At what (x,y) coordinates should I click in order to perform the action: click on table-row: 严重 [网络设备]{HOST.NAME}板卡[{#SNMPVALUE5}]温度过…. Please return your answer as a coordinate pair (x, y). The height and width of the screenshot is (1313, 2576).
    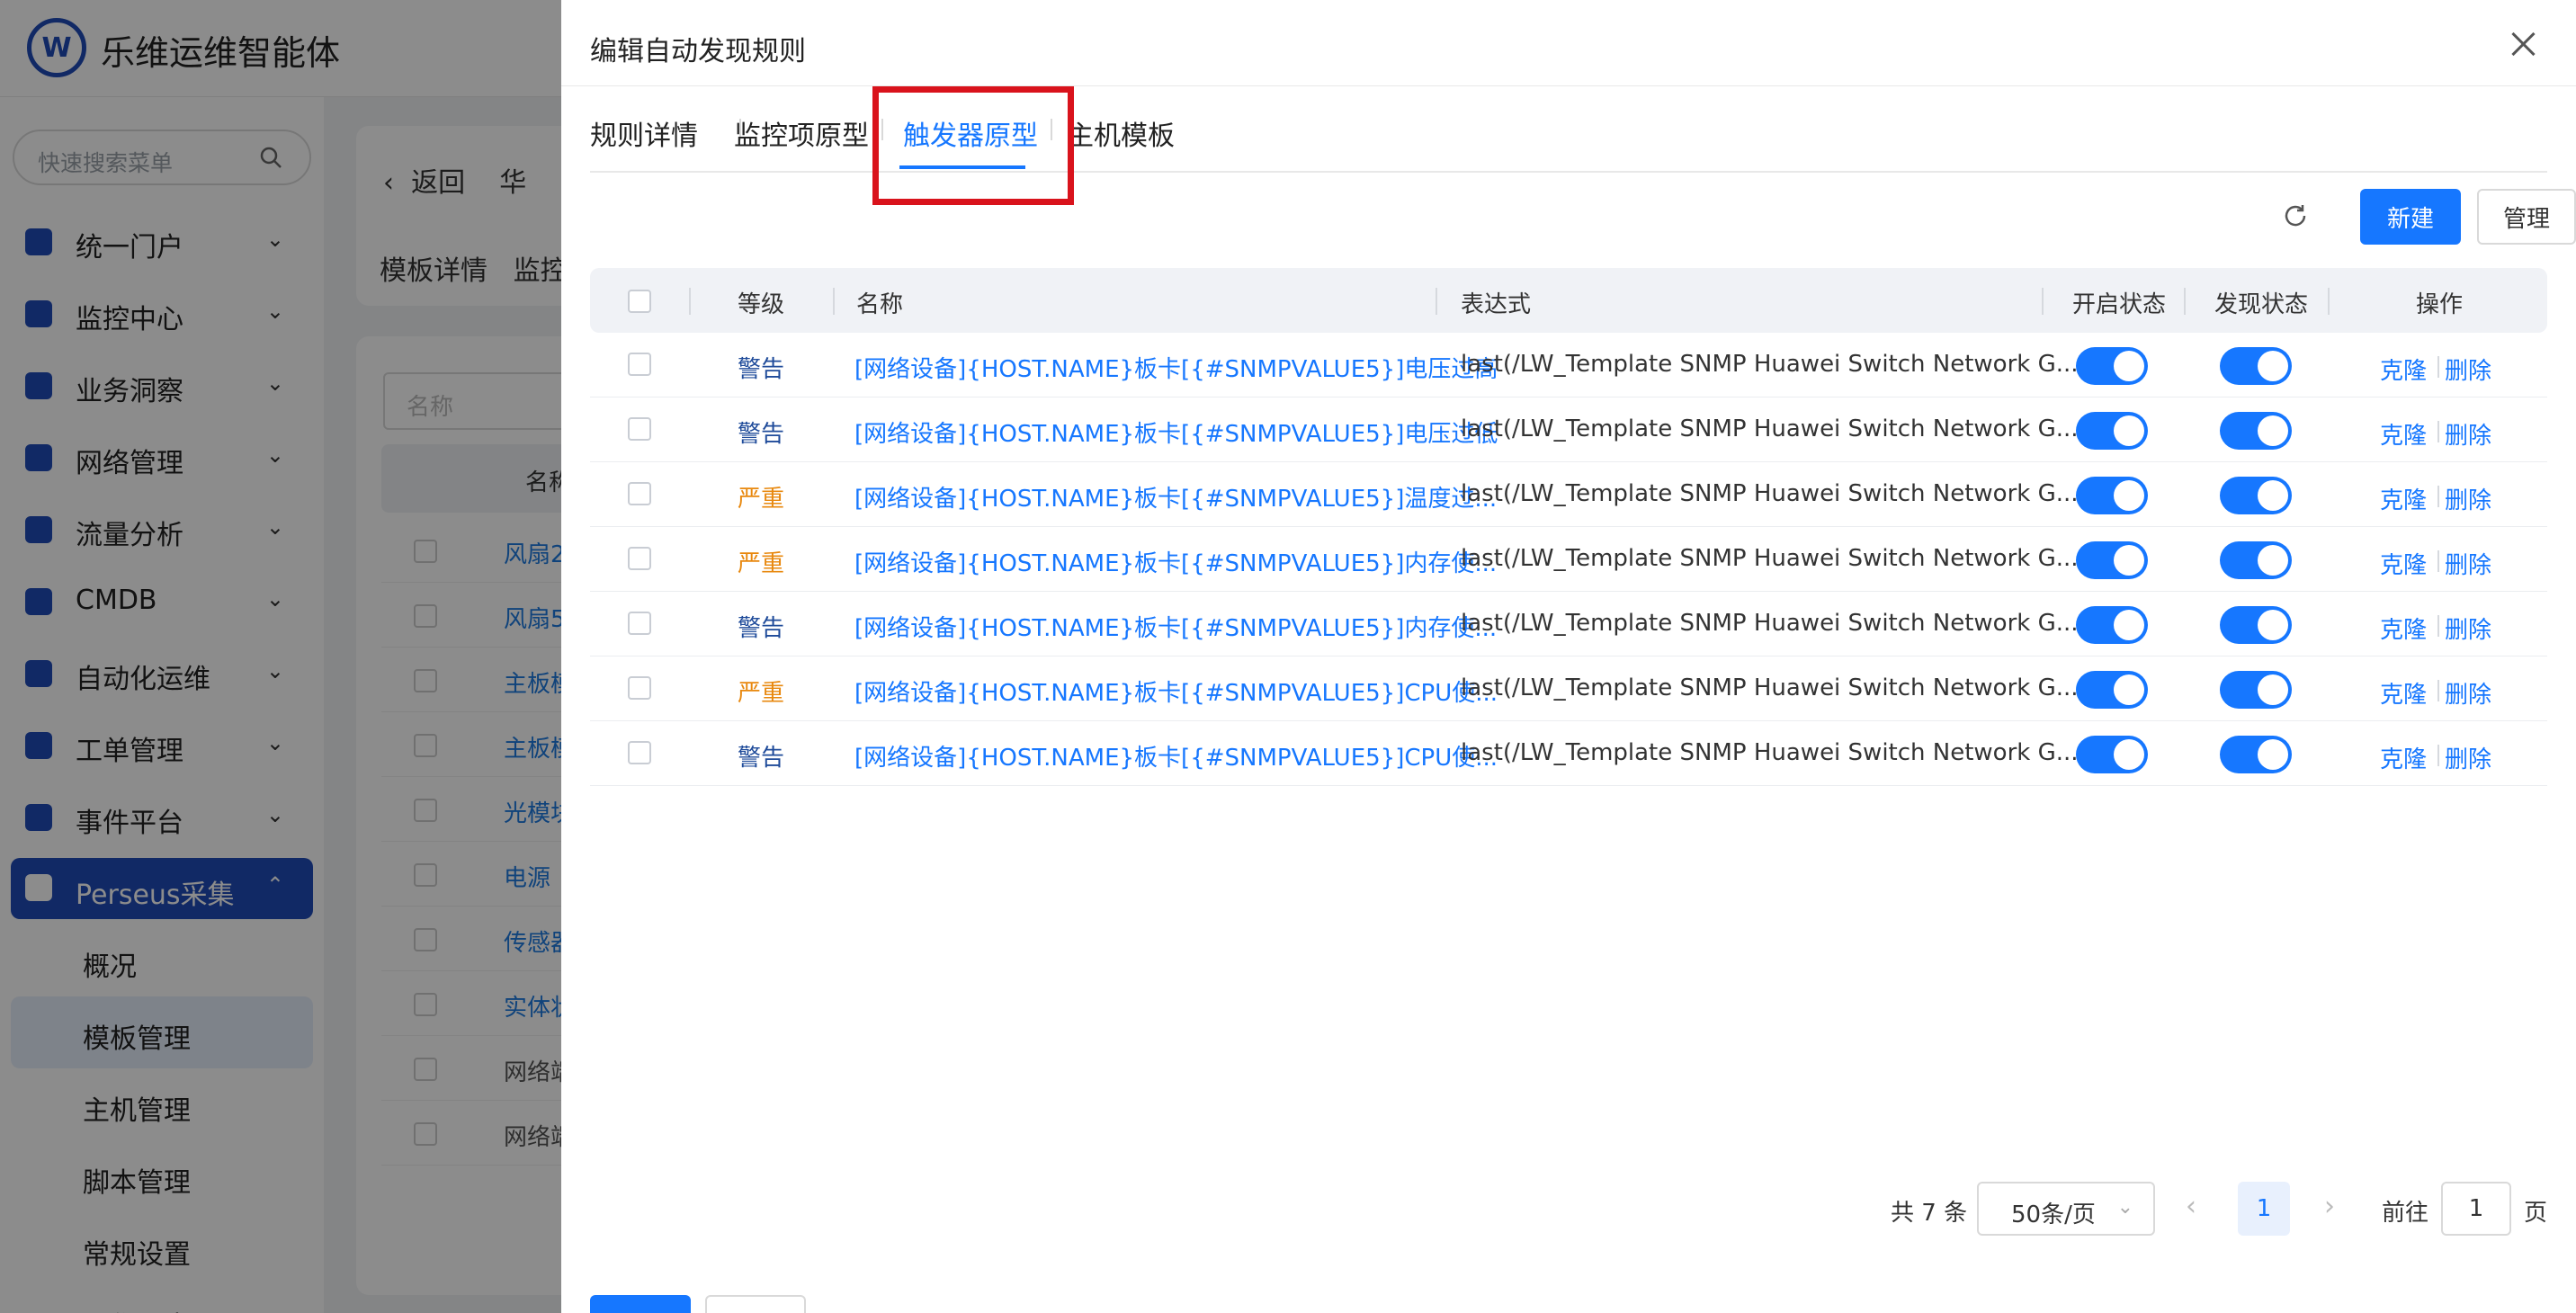
    Looking at the image, I should click on (1568, 494).